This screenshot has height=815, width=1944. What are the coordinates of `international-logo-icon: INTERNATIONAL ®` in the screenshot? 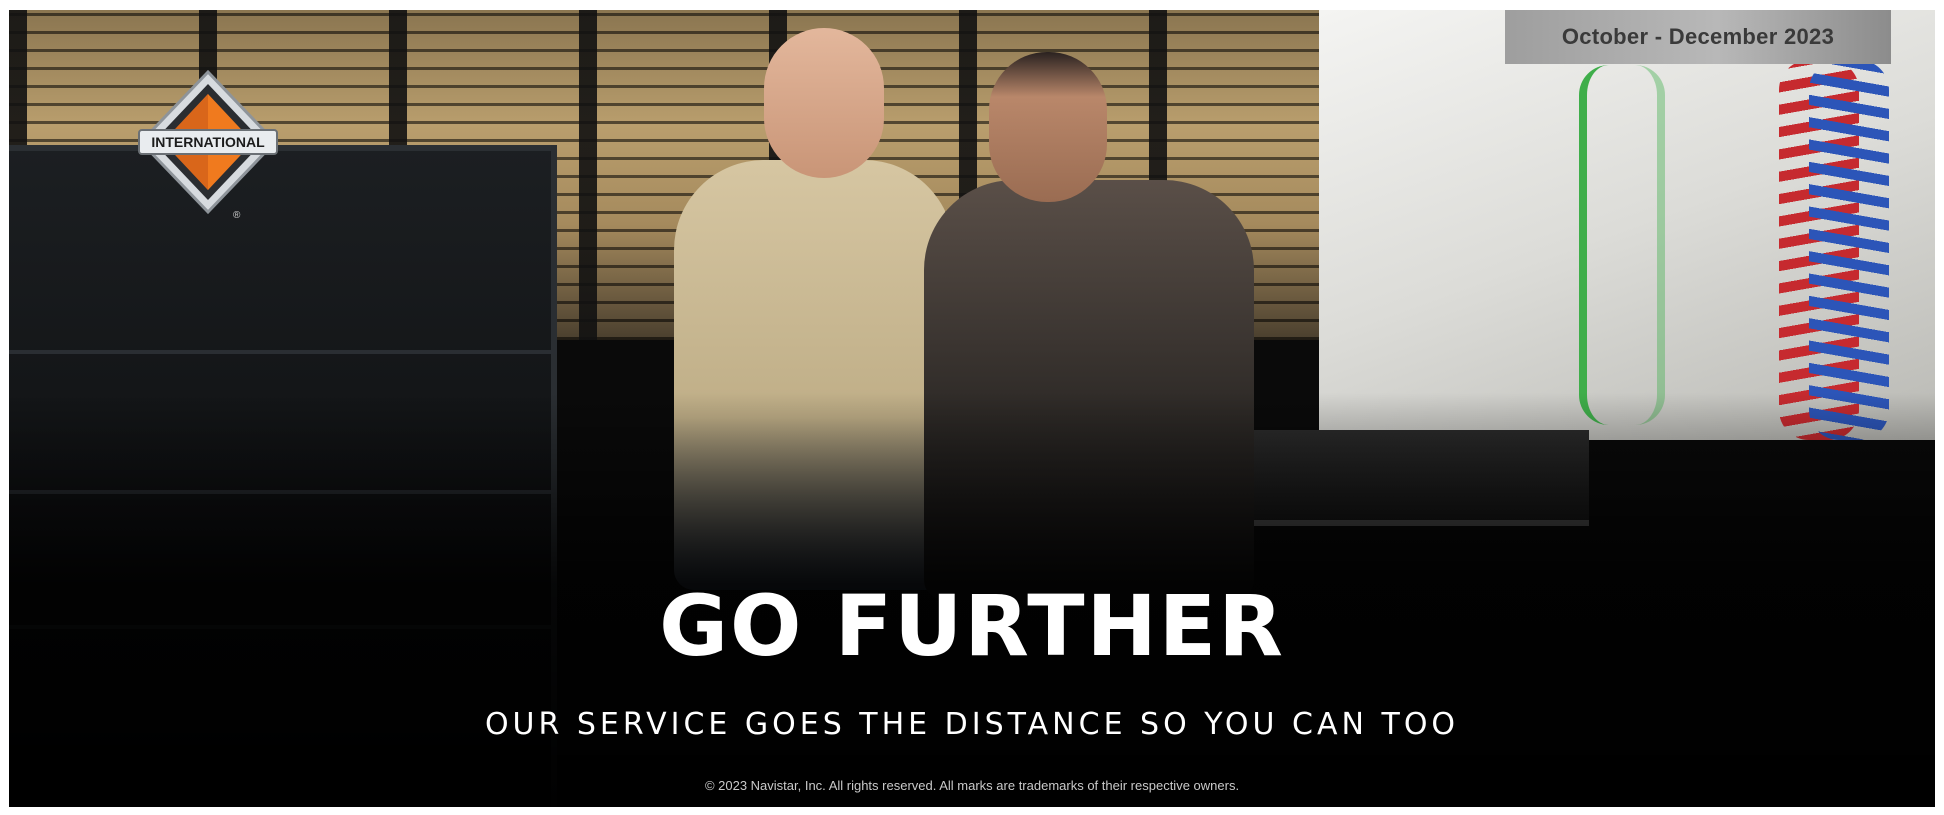 It's located at (208, 144).